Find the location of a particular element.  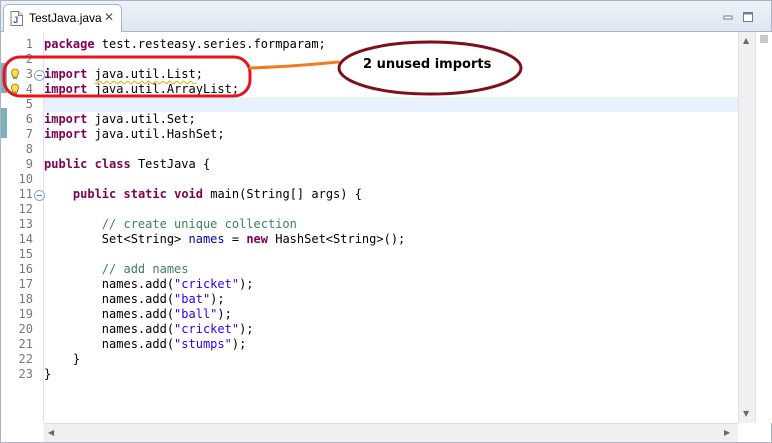

line-number: 8 is located at coordinates (29, 149).